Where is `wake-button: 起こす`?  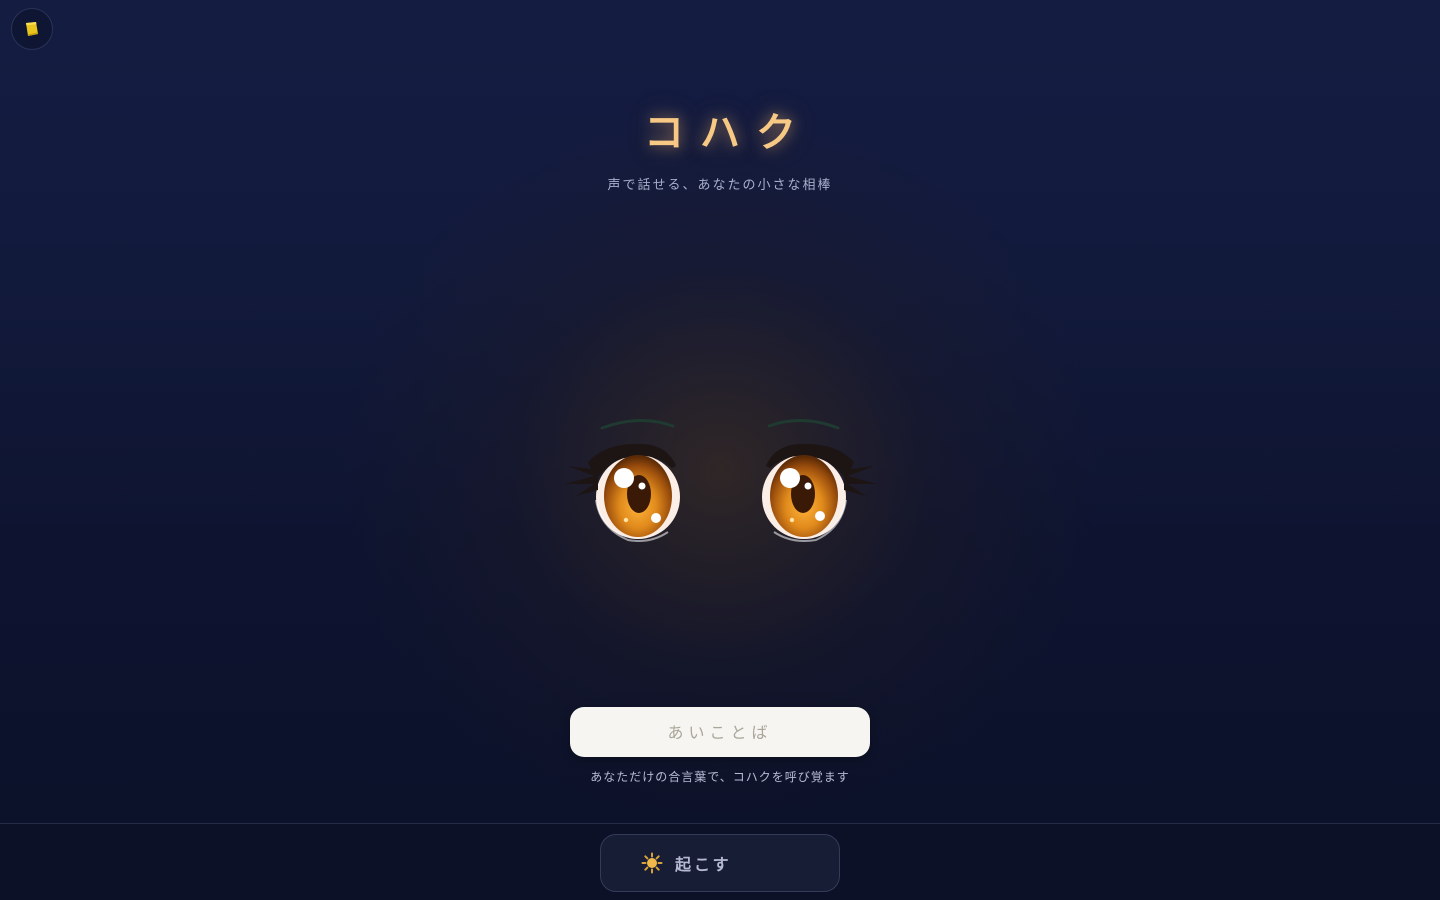 wake-button: 起こす is located at coordinates (720, 863).